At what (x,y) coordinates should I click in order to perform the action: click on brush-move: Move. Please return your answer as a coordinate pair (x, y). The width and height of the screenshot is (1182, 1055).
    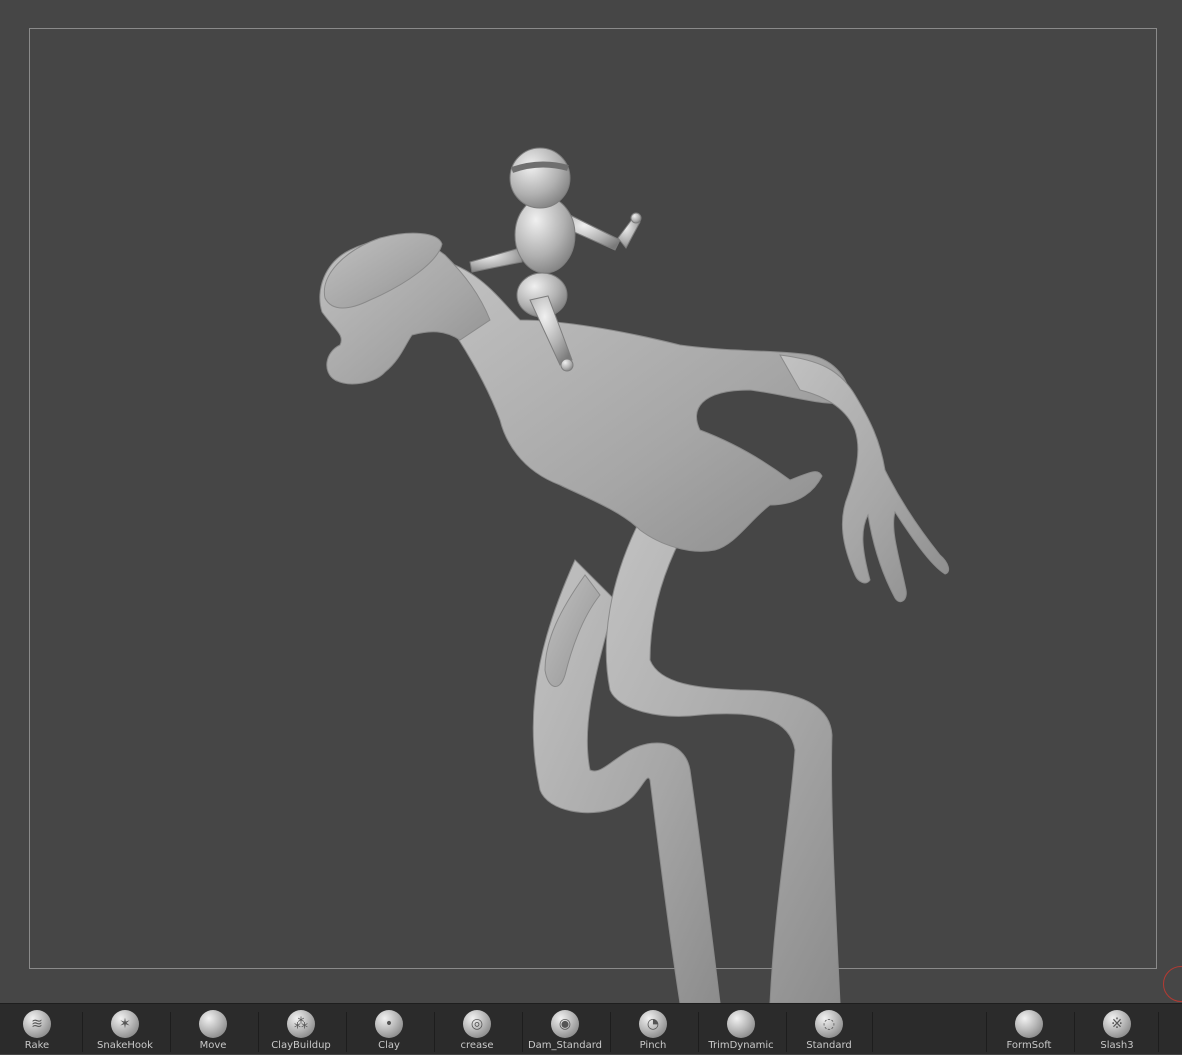
    Looking at the image, I should click on (213, 1032).